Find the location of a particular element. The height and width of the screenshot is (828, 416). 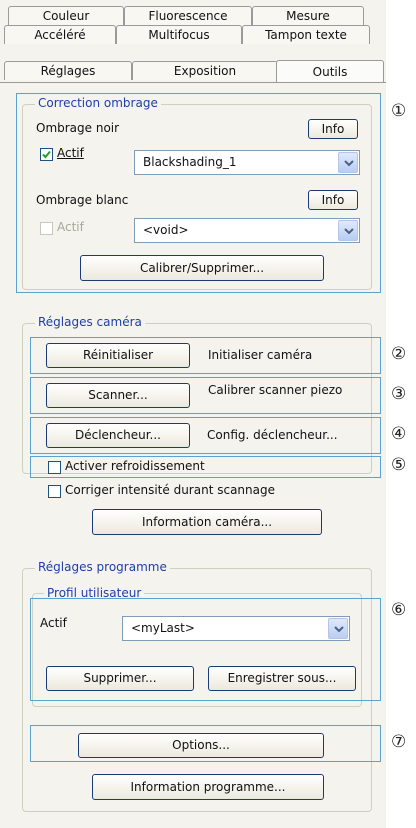

callout-number-3: ③ is located at coordinates (399, 394).